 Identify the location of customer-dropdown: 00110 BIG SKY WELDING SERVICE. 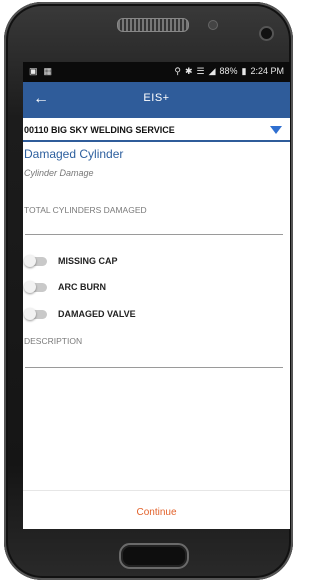
(156, 132).